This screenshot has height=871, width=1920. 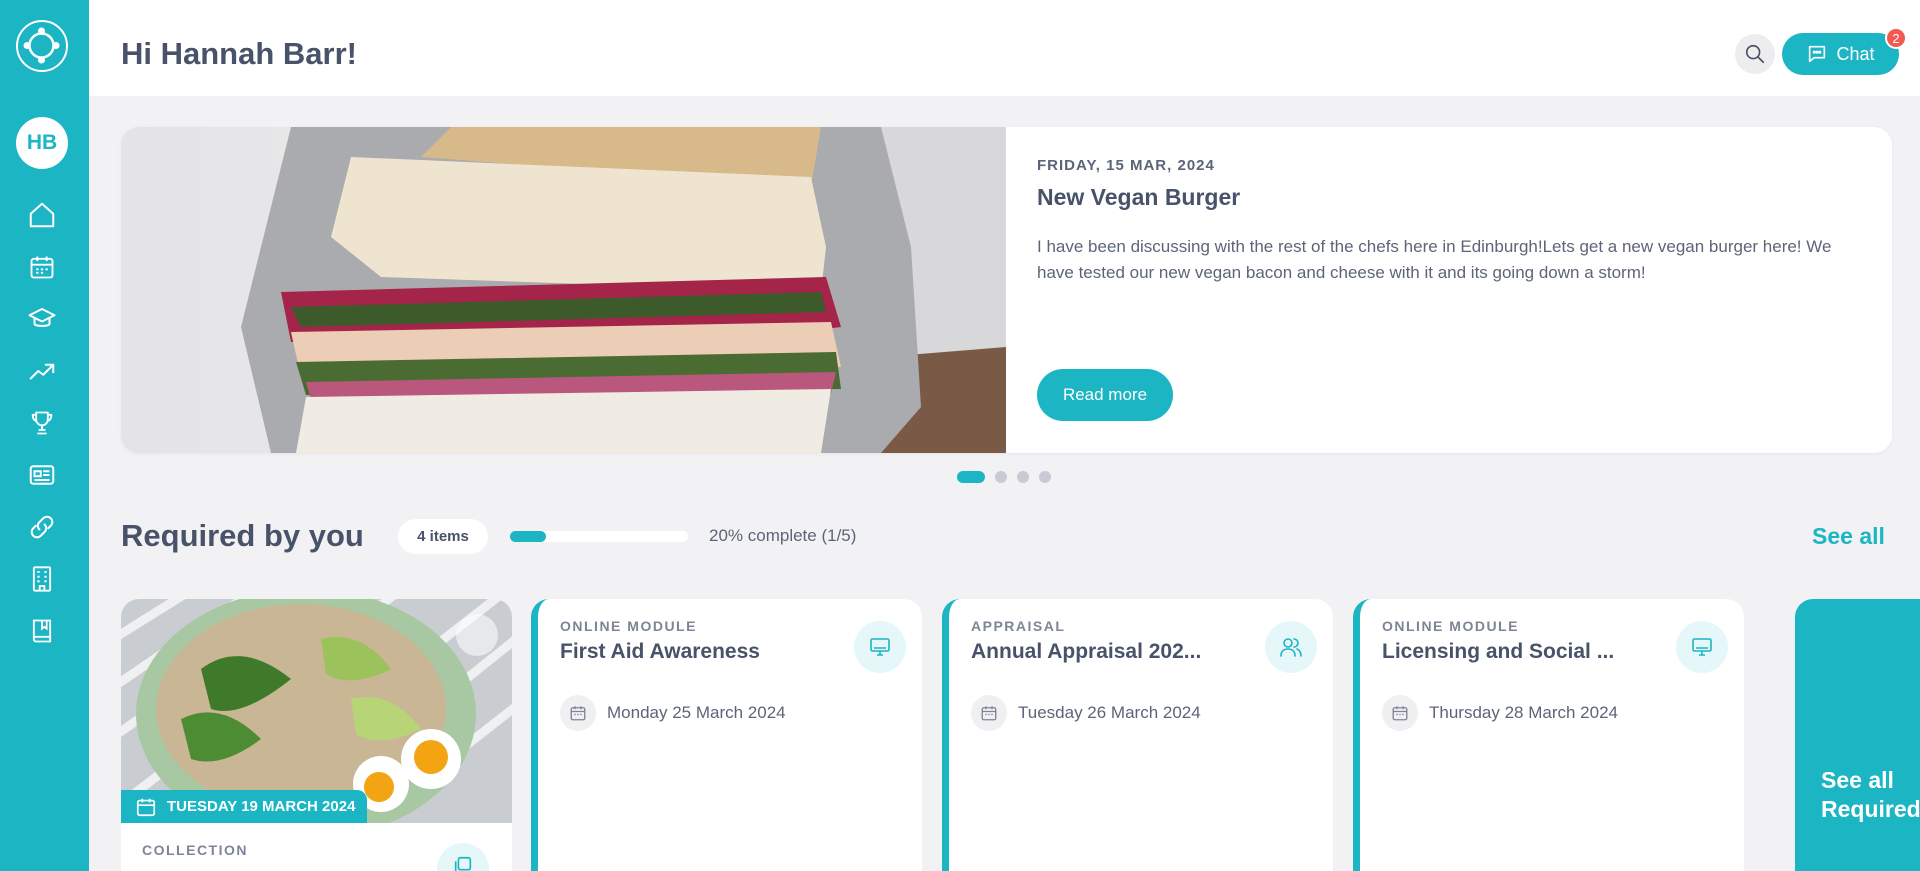 I want to click on see-all-required-label: See all Required, so click(x=1870, y=795).